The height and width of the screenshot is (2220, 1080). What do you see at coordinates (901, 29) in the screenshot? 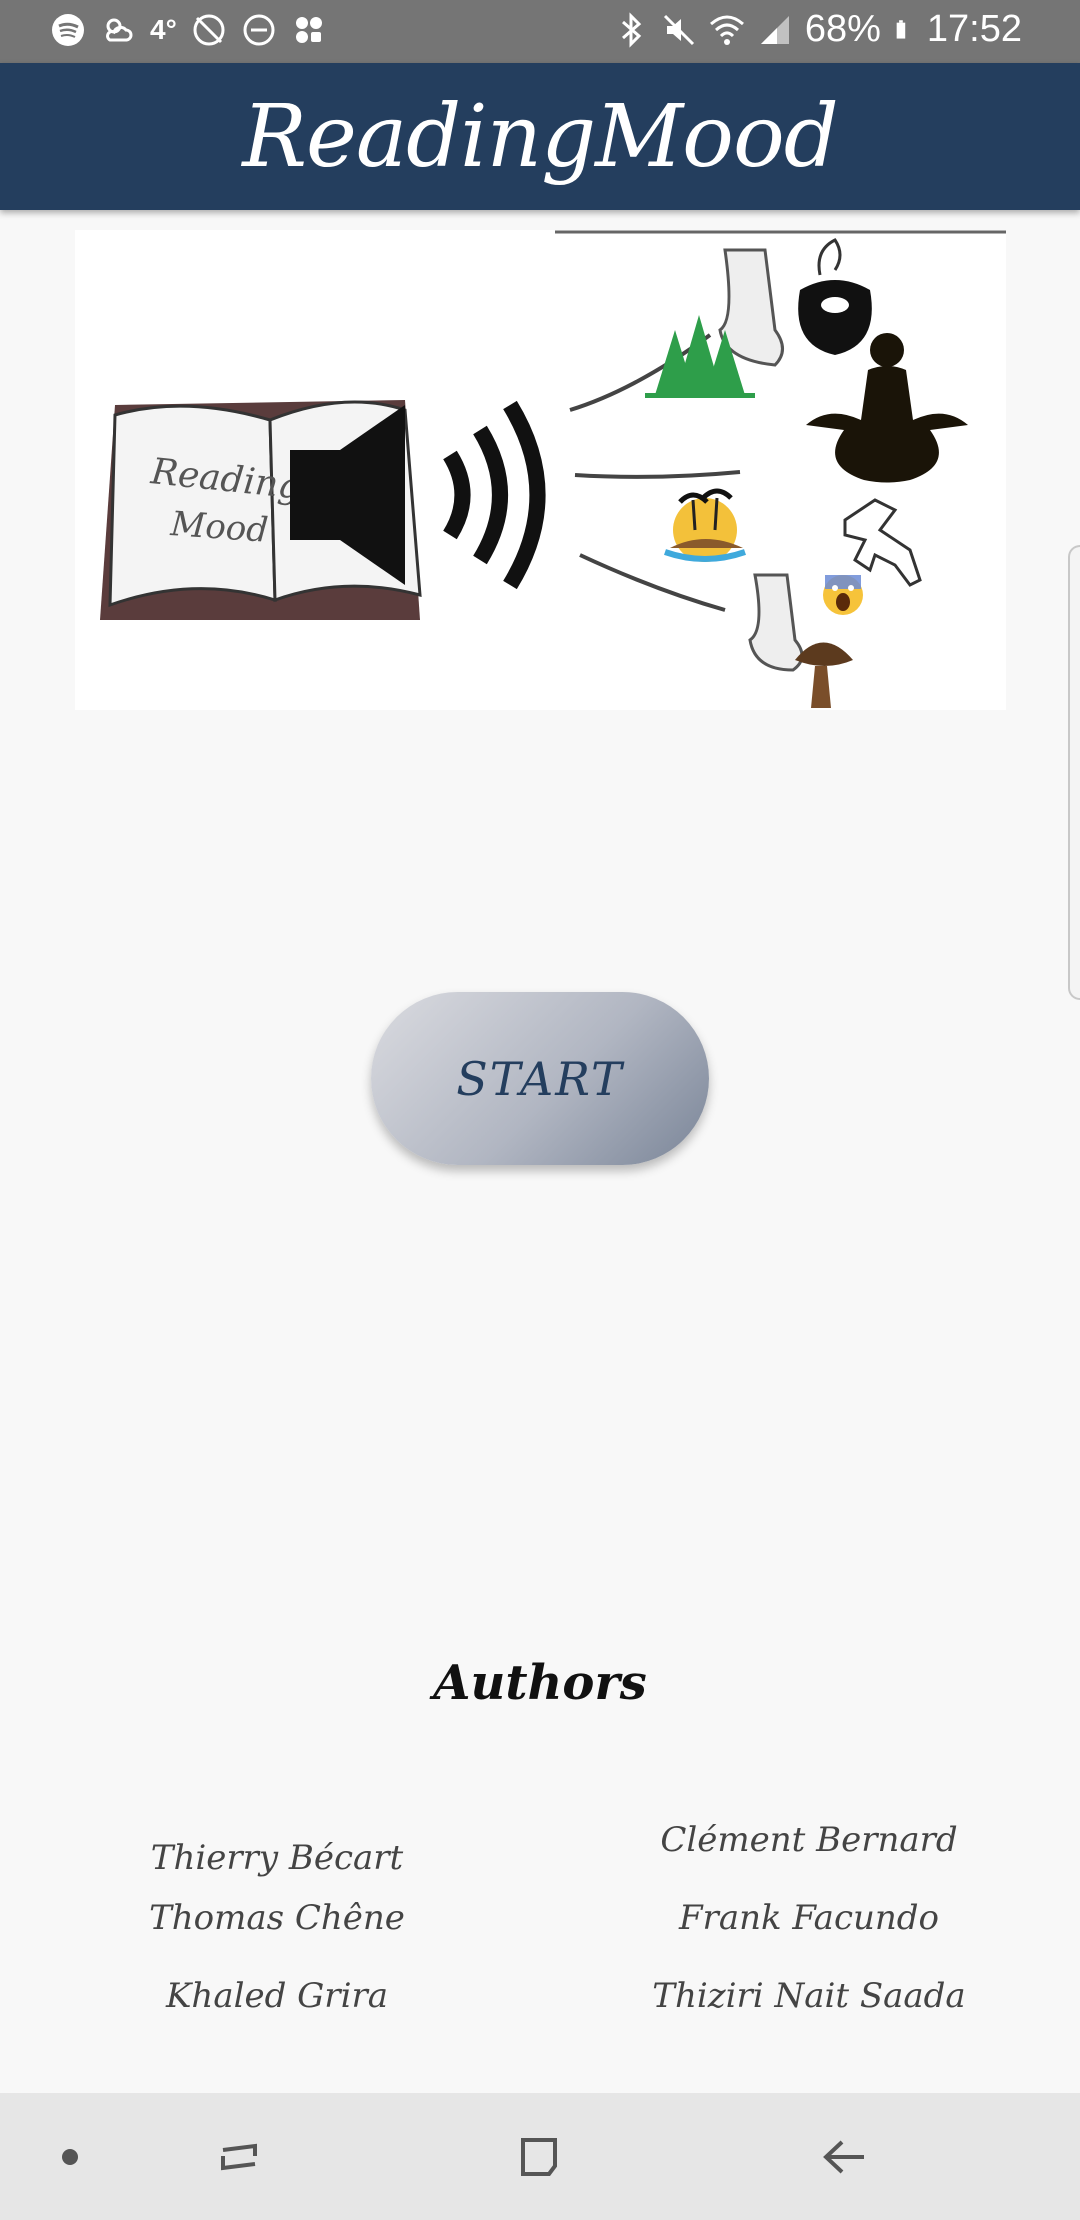
I see `battery-icon` at bounding box center [901, 29].